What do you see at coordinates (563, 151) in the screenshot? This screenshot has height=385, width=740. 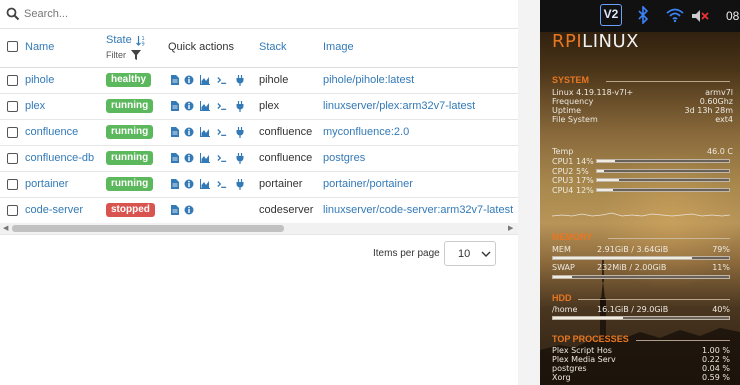 I see `temp-label: Temp` at bounding box center [563, 151].